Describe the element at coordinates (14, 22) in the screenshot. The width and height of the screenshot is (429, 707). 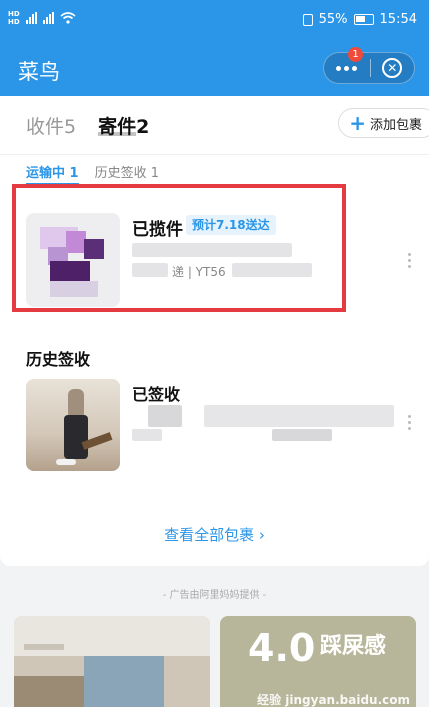
I see `sim2-label: HD` at that location.